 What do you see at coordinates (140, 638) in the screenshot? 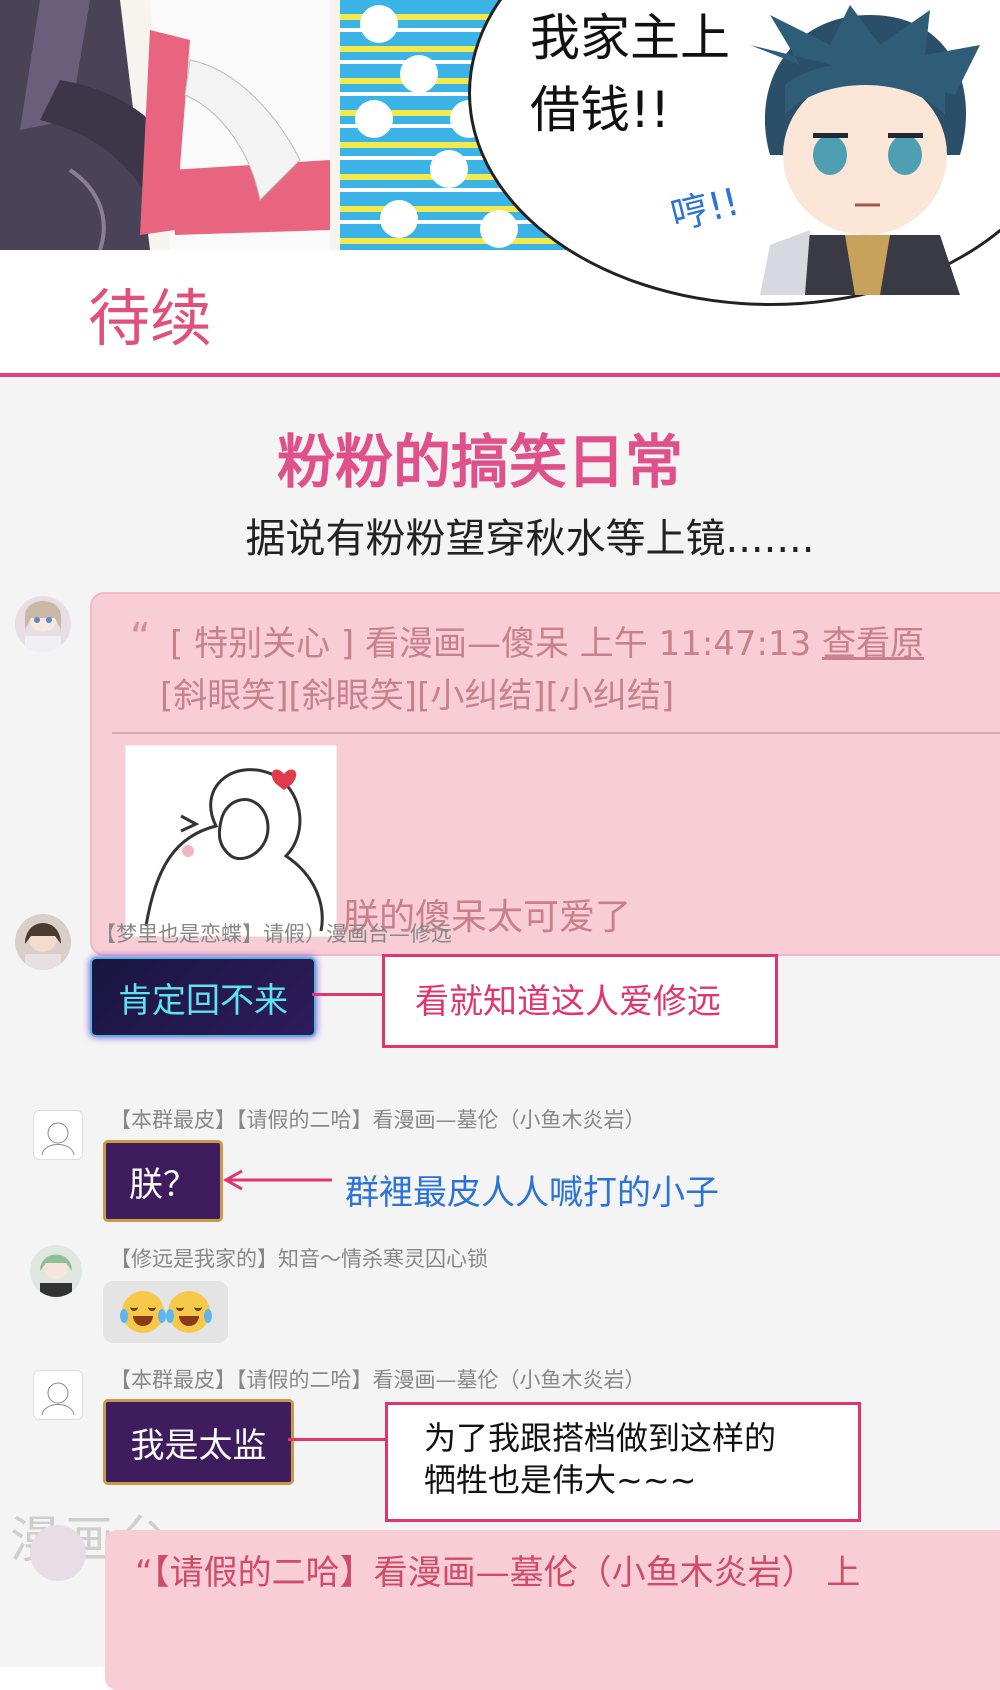
I see `quote-icon: “` at bounding box center [140, 638].